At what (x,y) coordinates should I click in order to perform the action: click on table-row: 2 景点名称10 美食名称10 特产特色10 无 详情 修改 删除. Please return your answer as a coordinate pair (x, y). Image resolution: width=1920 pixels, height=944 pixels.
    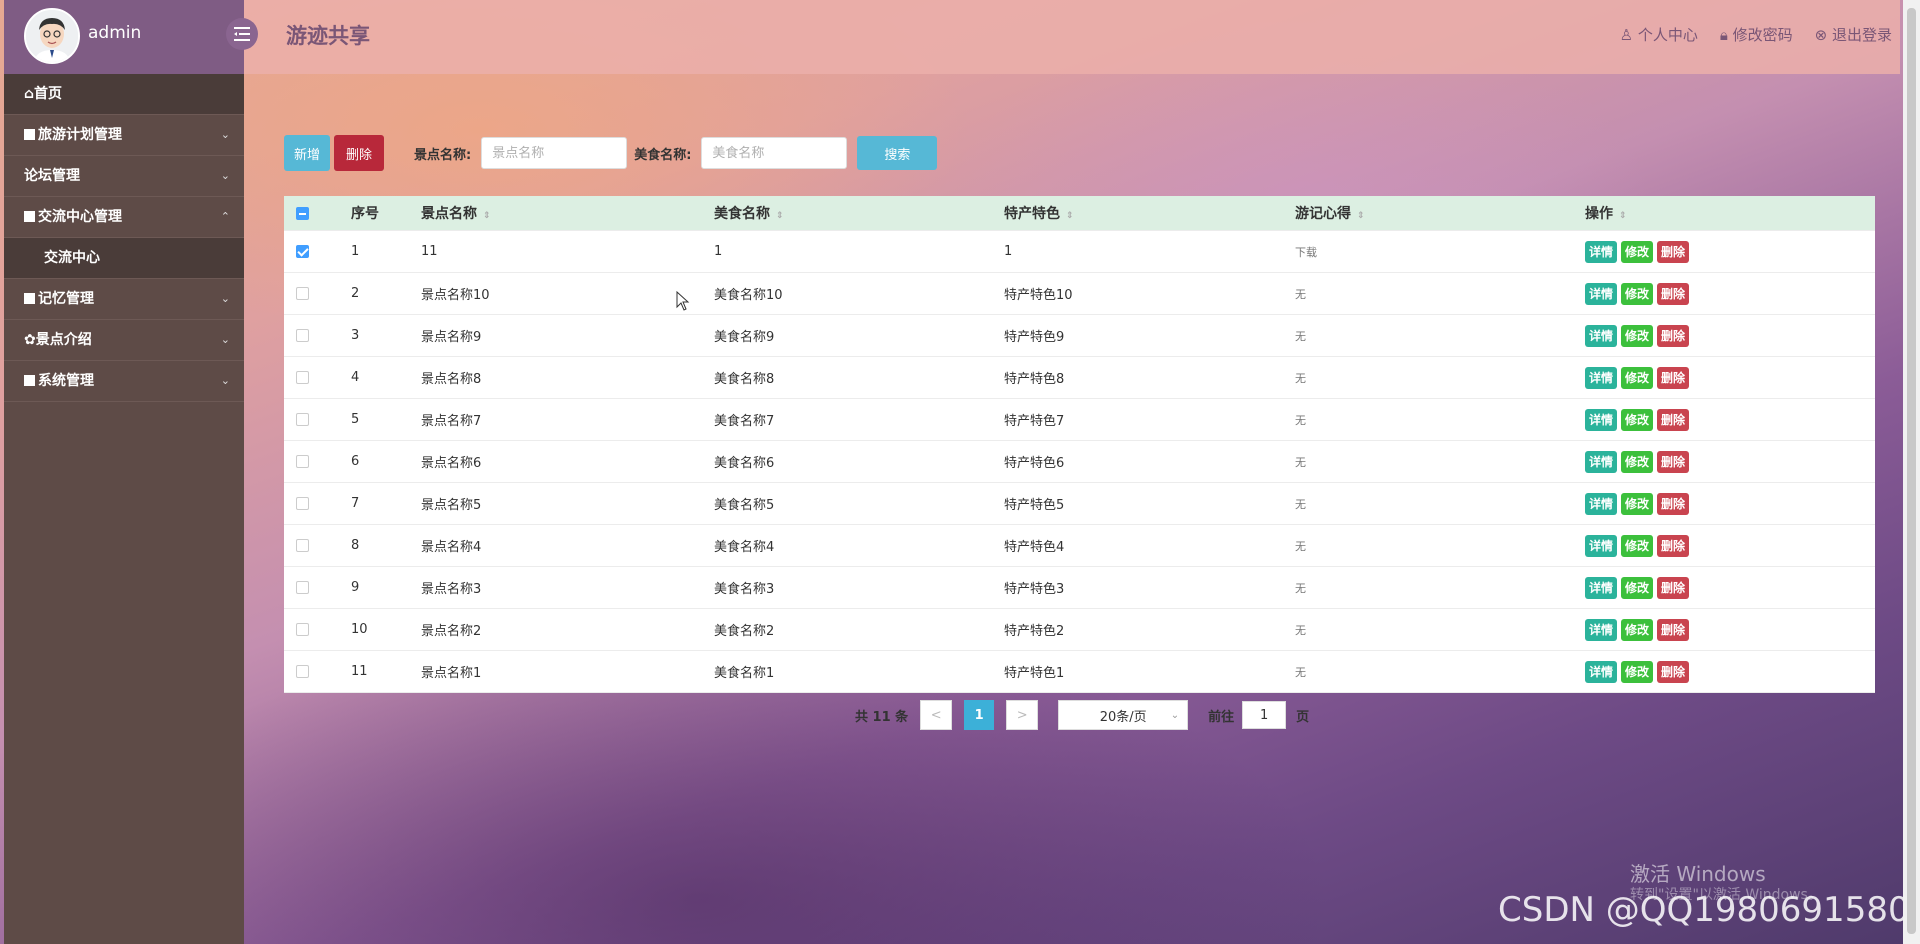
    Looking at the image, I should click on (1079, 294).